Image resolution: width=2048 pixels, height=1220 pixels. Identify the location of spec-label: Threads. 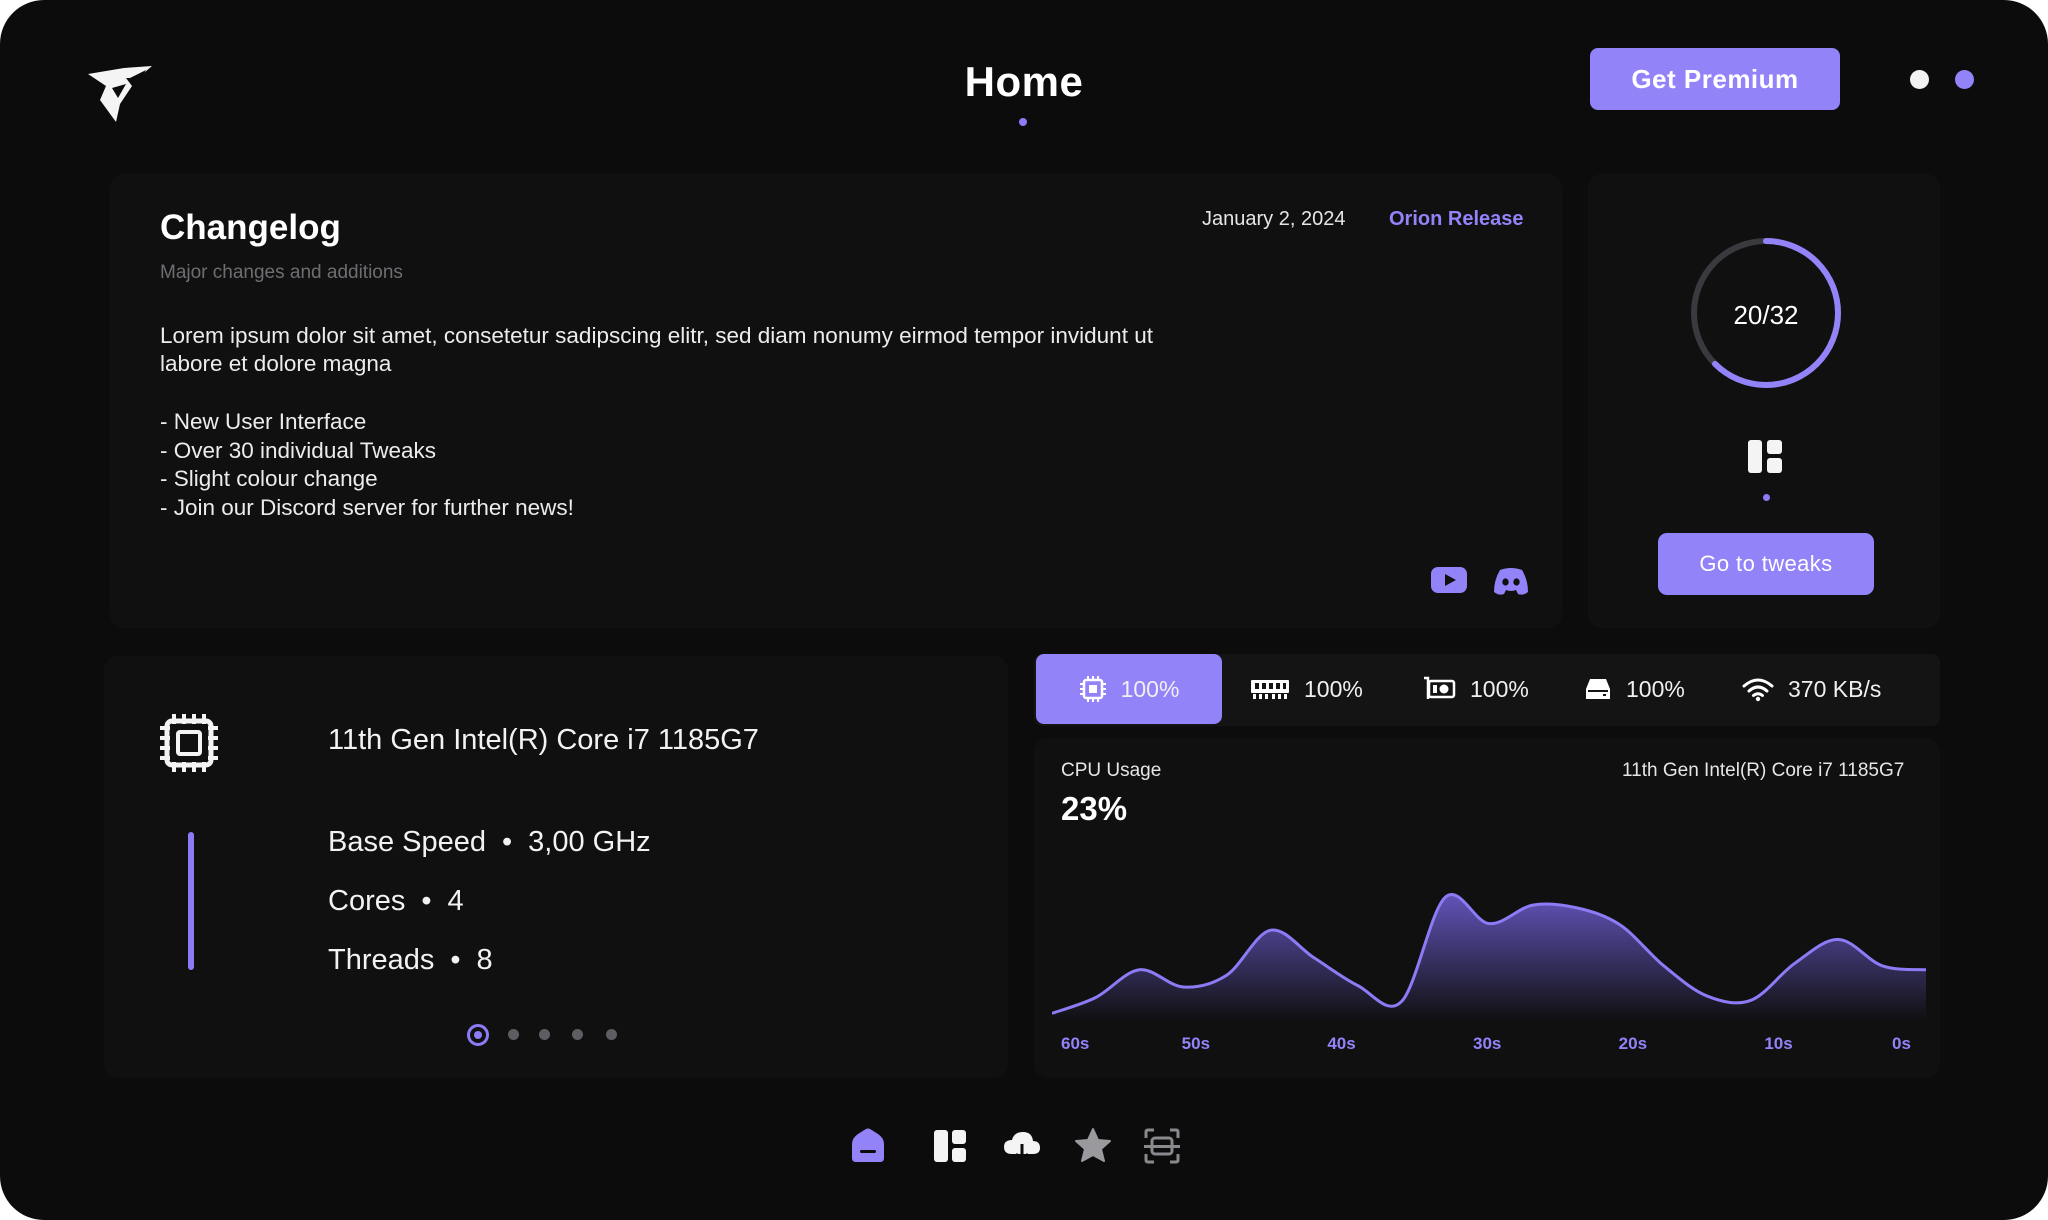
(381, 960).